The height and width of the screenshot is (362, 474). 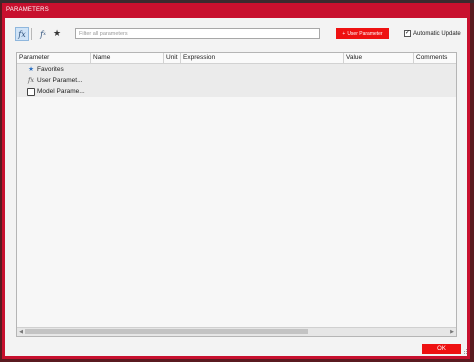 I want to click on fx-icon: fx, so click(x=31, y=80).